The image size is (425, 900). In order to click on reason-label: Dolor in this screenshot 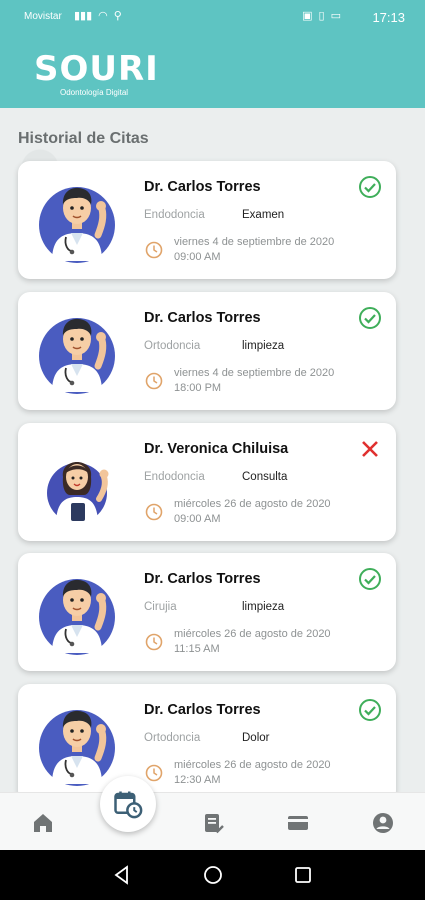, I will do `click(256, 738)`.